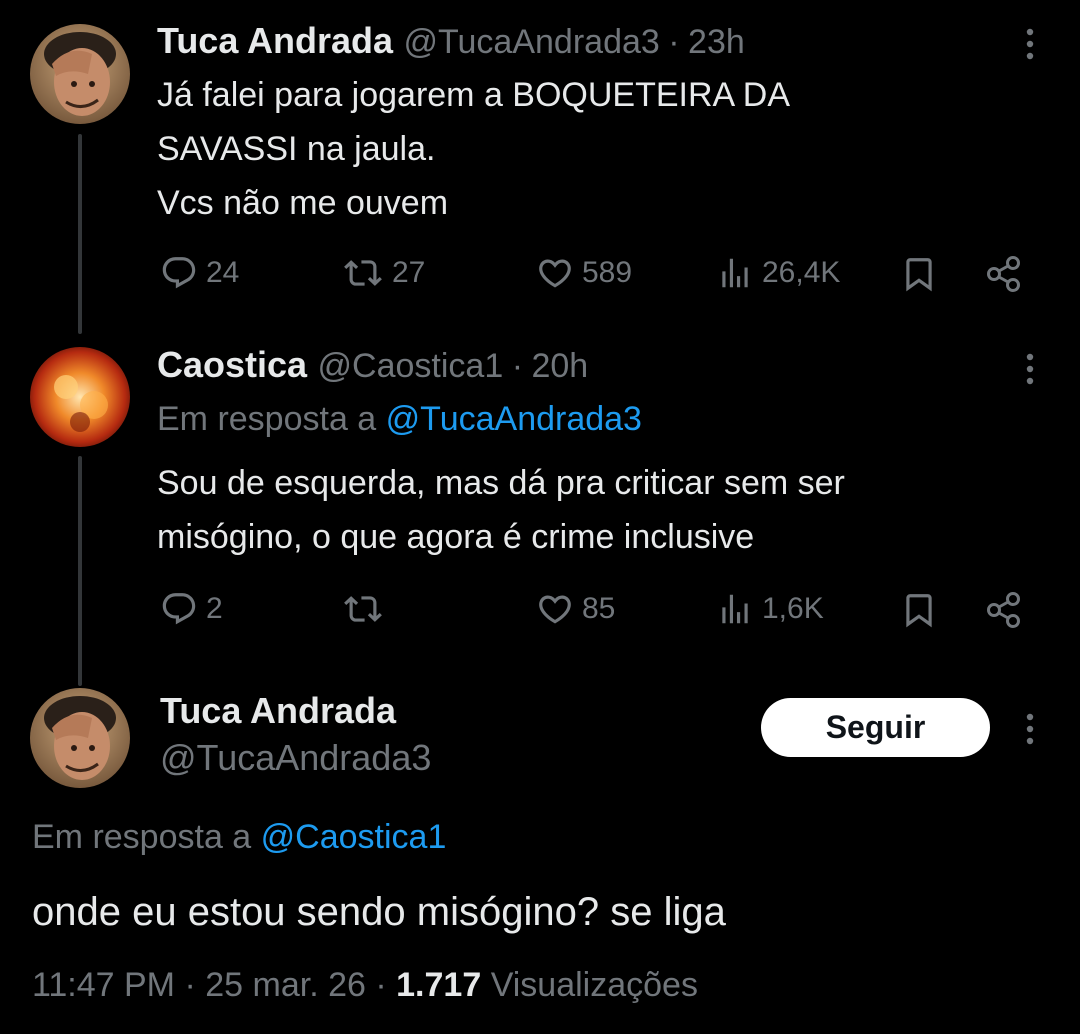 The width and height of the screenshot is (1080, 1034). I want to click on reply-to-link: @Caostica1, so click(354, 837).